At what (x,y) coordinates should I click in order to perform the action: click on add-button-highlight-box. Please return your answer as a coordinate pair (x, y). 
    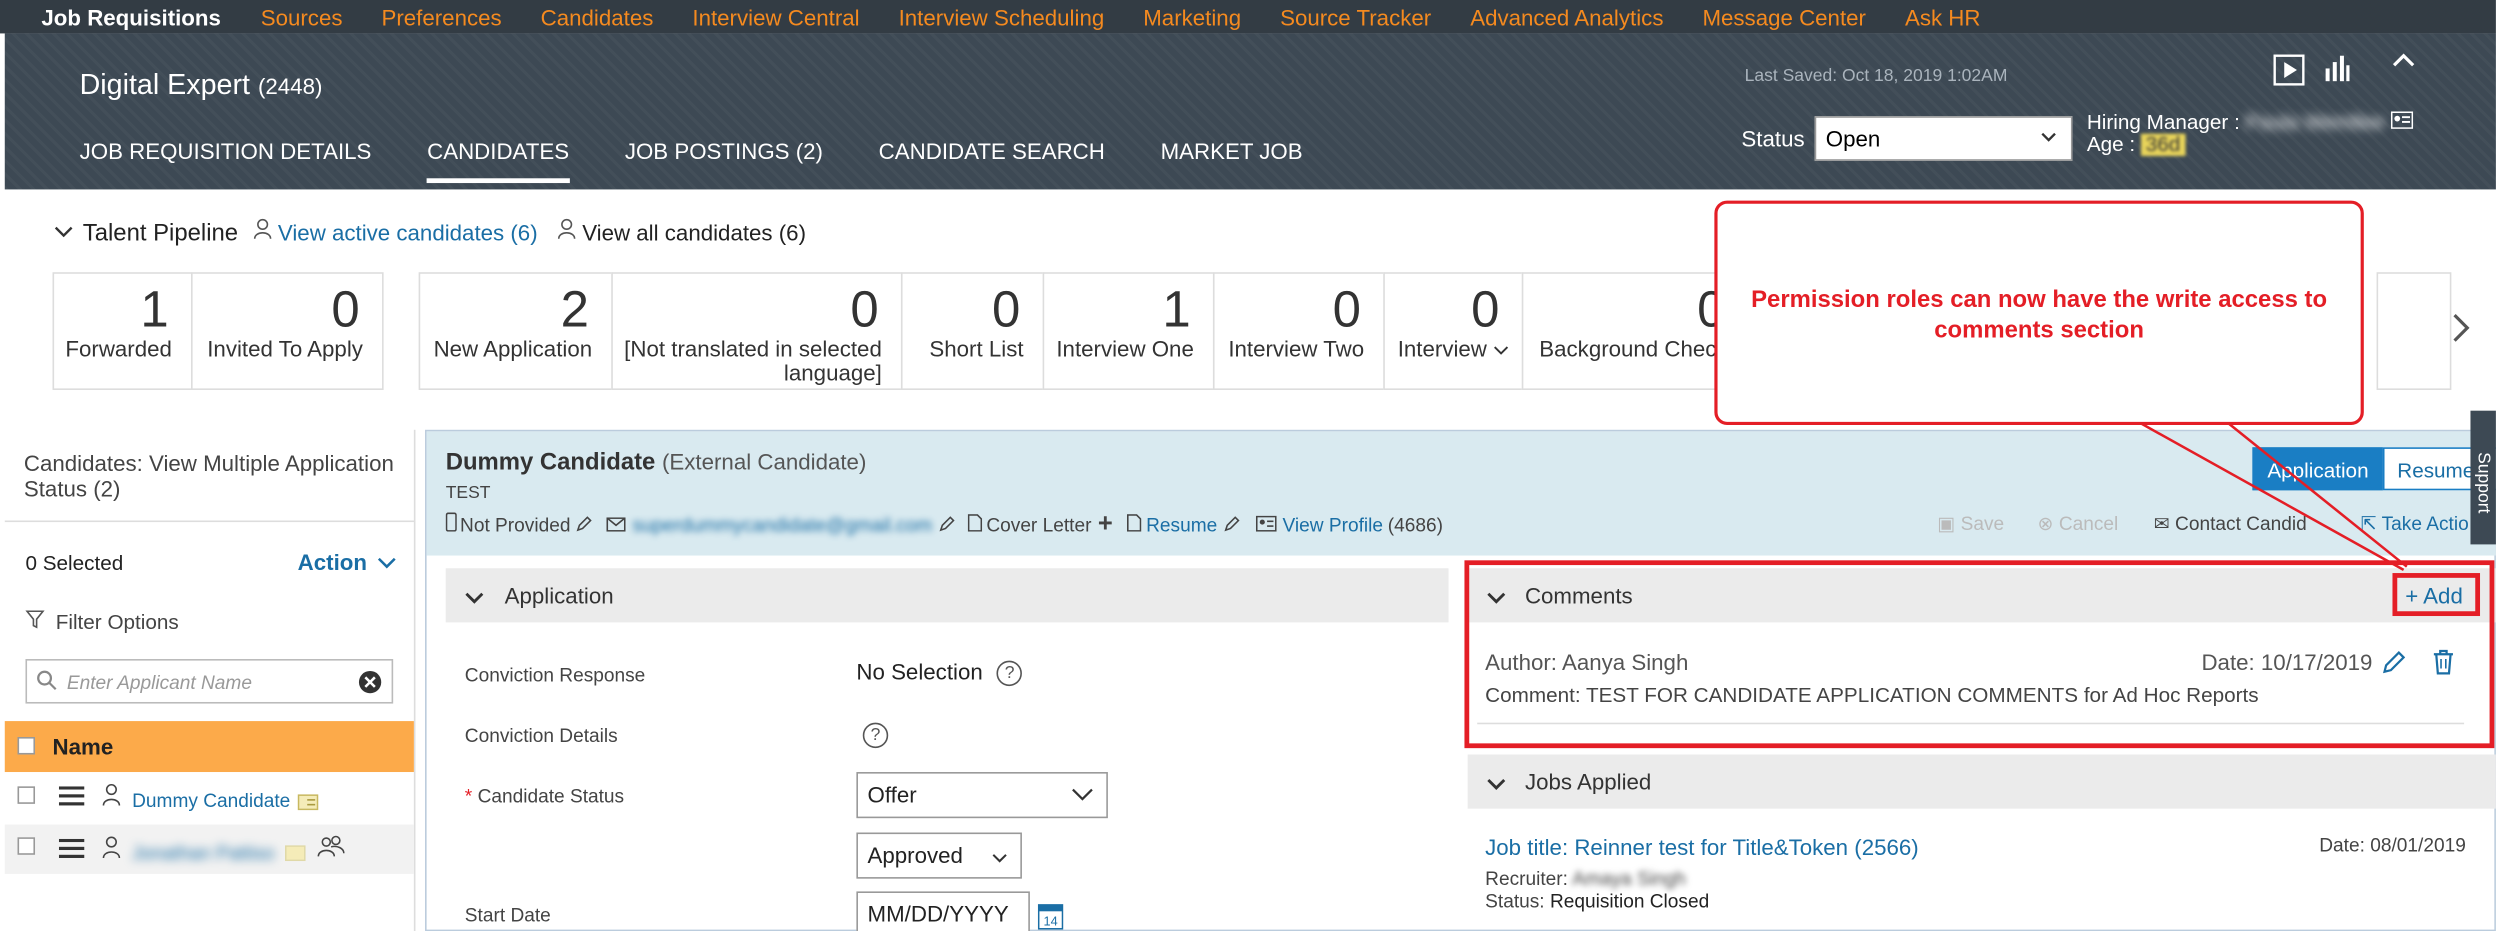
    Looking at the image, I should click on (2436, 595).